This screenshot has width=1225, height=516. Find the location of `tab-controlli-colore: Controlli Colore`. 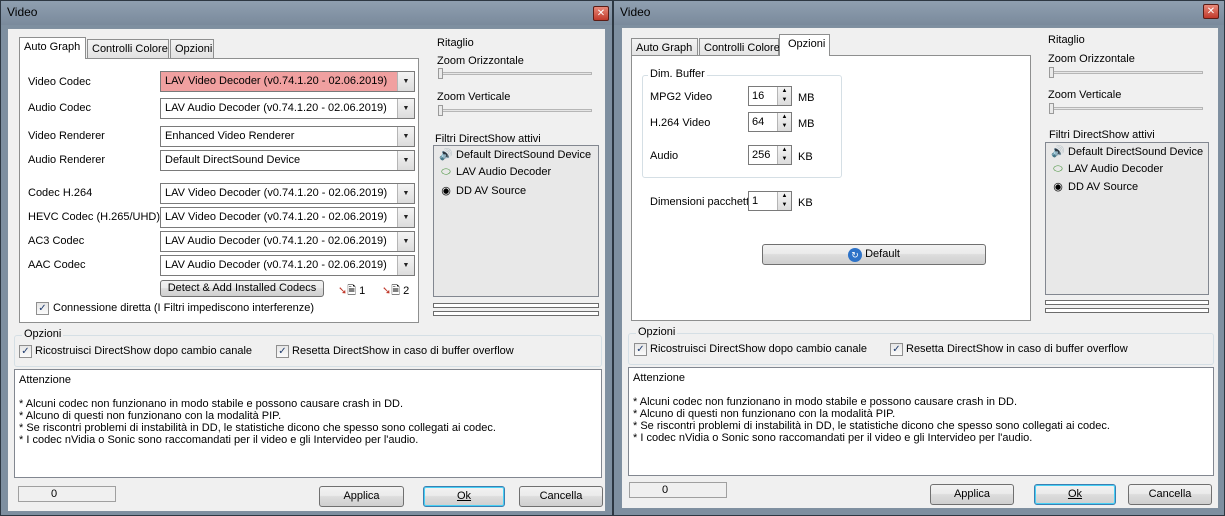

tab-controlli-colore: Controlli Colore is located at coordinates (128, 49).